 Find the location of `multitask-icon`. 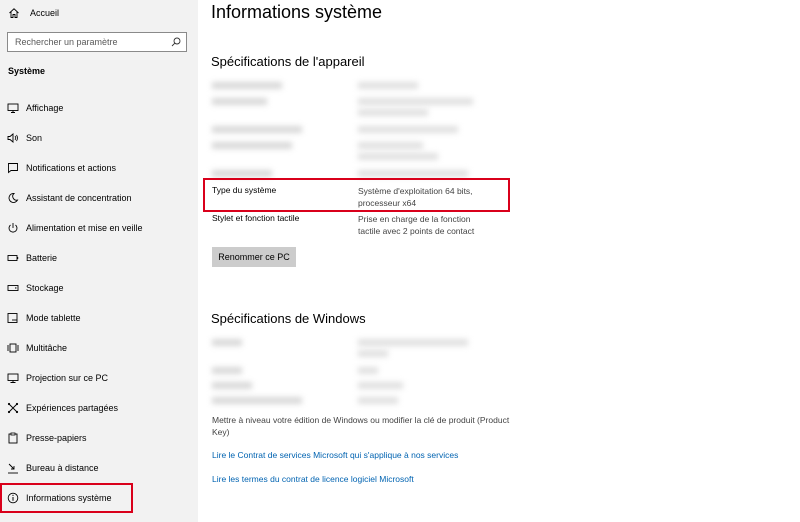

multitask-icon is located at coordinates (13, 348).